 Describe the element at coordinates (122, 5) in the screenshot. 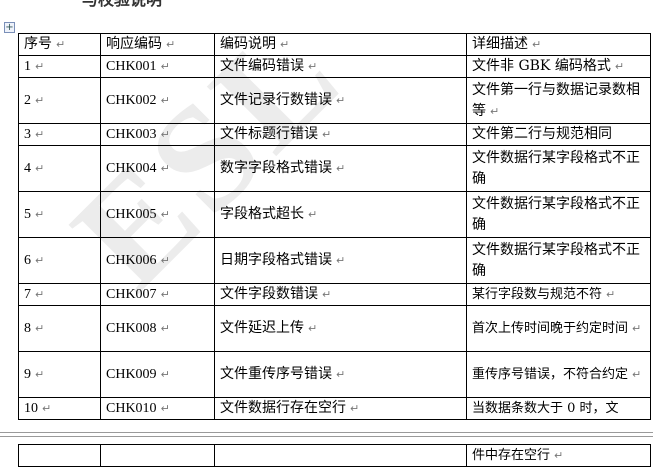

I see `section-heading: 与校验说明` at that location.